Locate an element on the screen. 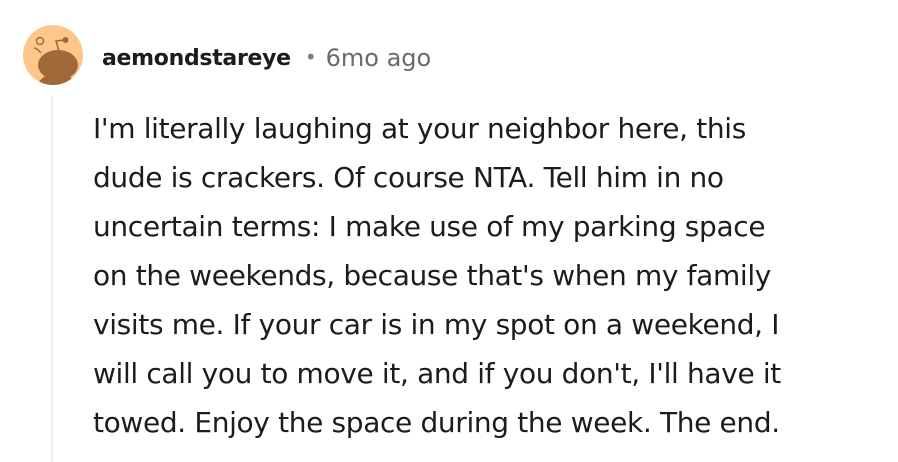  reddit-snoo-avatar-icon is located at coordinates (53, 55).